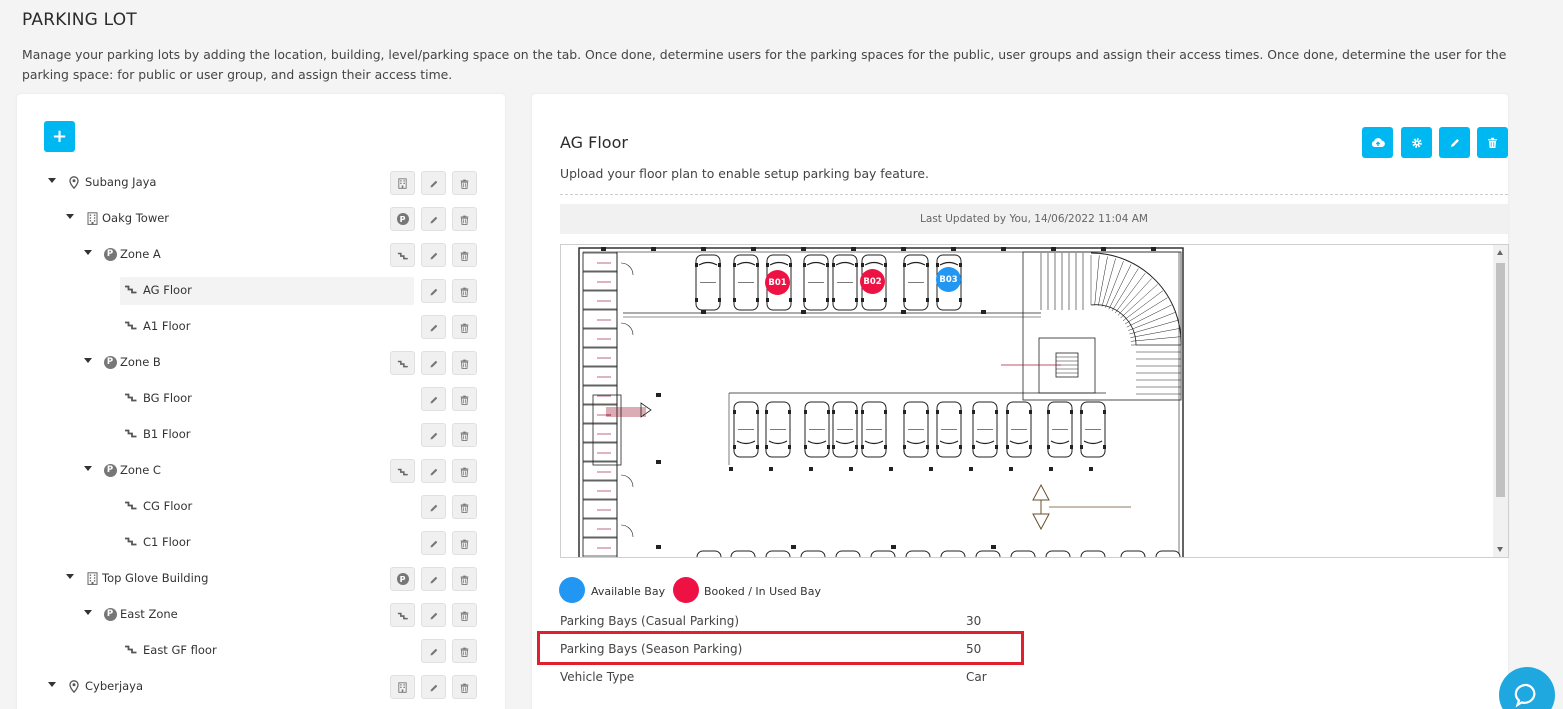 The width and height of the screenshot is (1563, 709). Describe the element at coordinates (1527, 688) in the screenshot. I see `chat-button` at that location.